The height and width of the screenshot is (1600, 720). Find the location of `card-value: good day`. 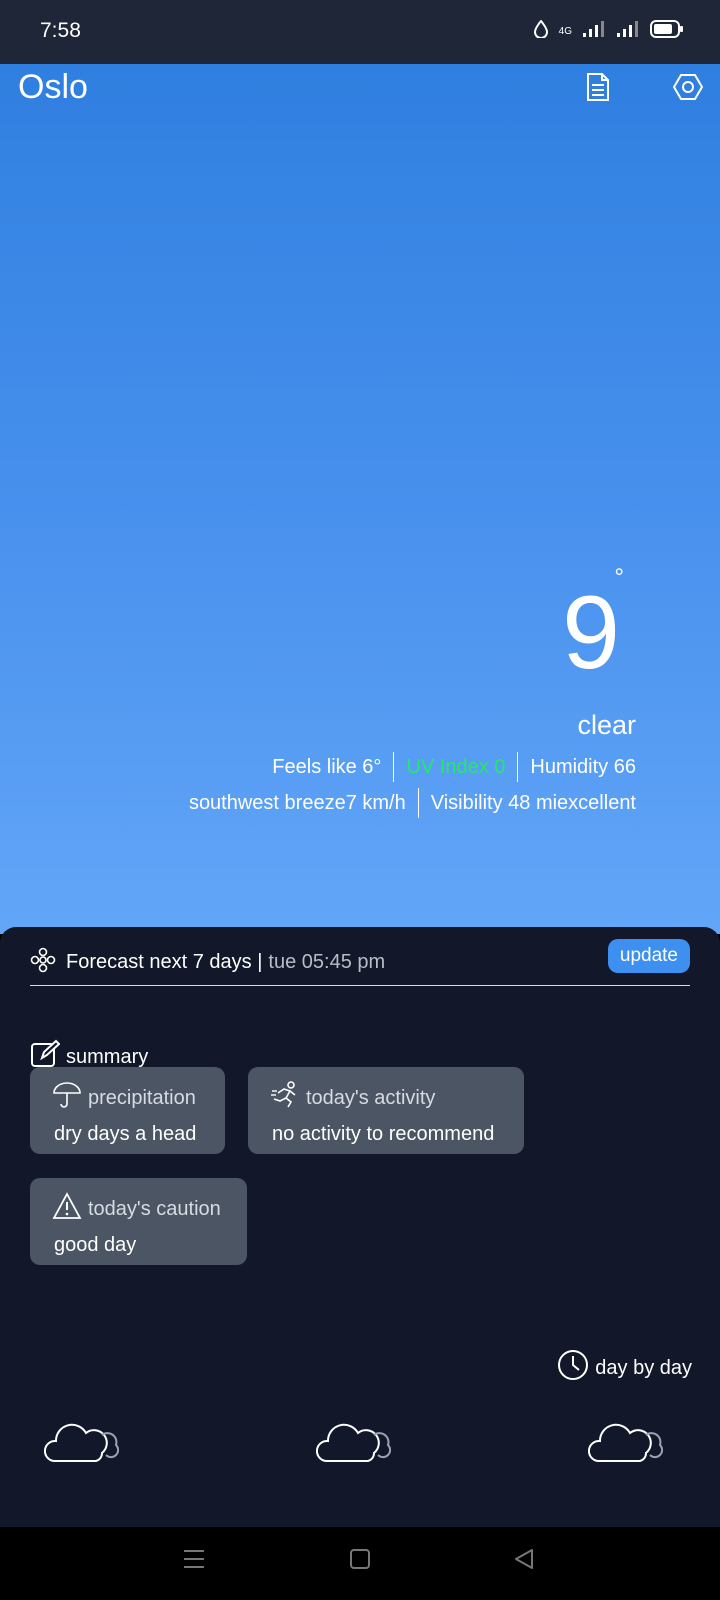

card-value: good day is located at coordinates (95, 1245).